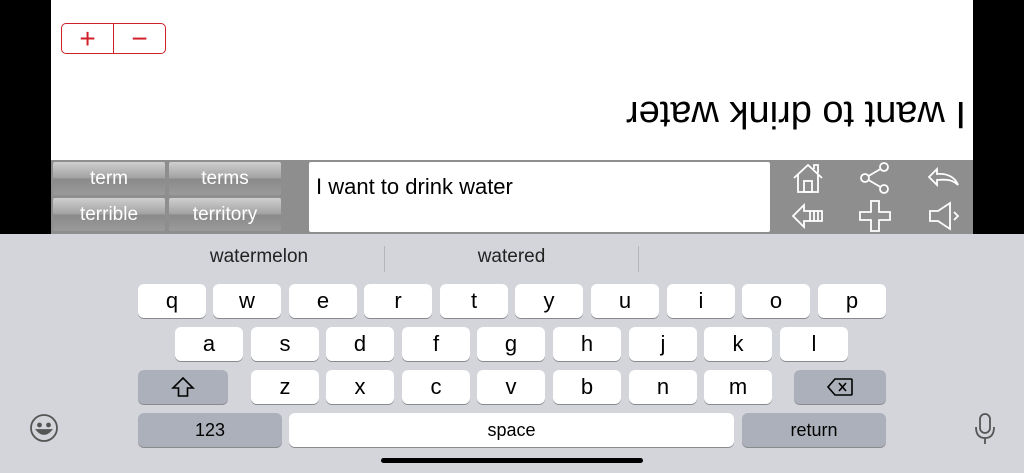 This screenshot has height=473, width=1024. Describe the element at coordinates (512, 460) in the screenshot. I see `home-indicator` at that location.